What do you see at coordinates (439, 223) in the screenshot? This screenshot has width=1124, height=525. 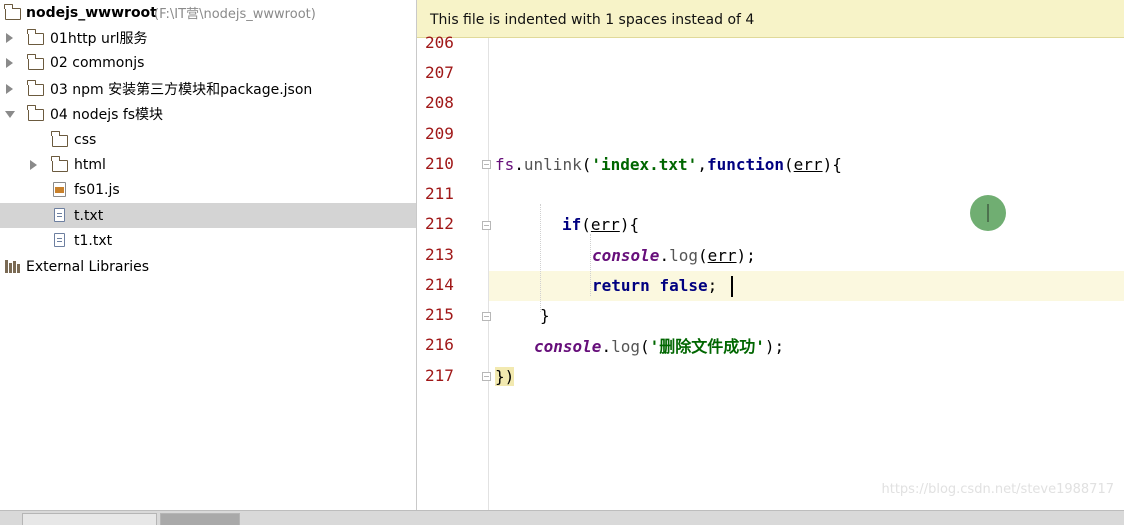 I see `line-number: 212` at bounding box center [439, 223].